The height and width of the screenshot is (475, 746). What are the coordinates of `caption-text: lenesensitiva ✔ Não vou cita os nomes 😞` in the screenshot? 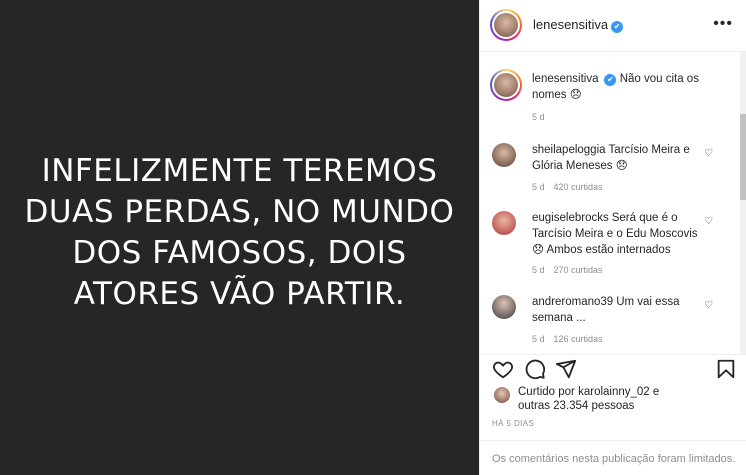 It's located at (615, 87).